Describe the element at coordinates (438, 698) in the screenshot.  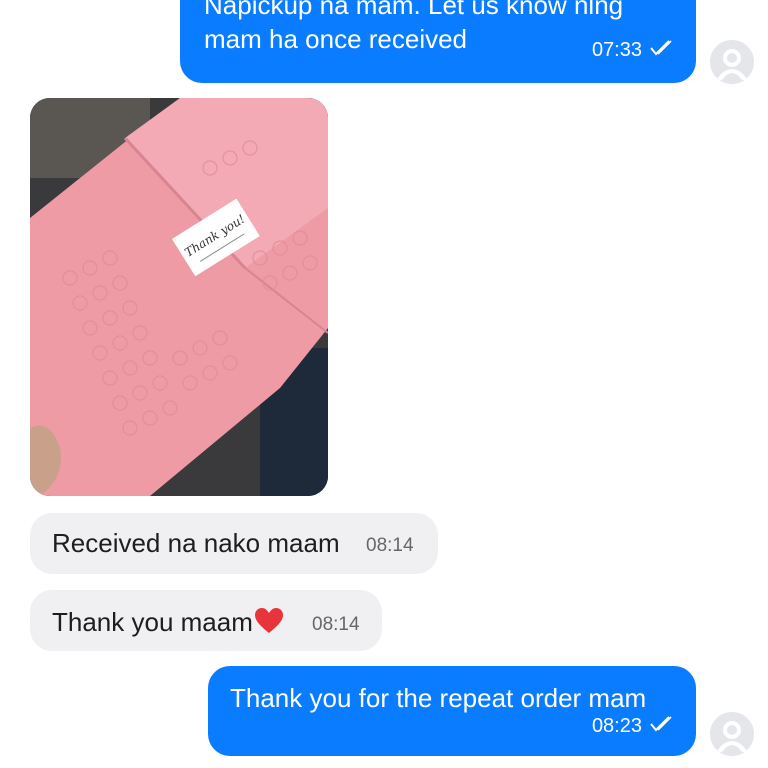
I see `message-text: Thank you for the repeat order mam` at that location.